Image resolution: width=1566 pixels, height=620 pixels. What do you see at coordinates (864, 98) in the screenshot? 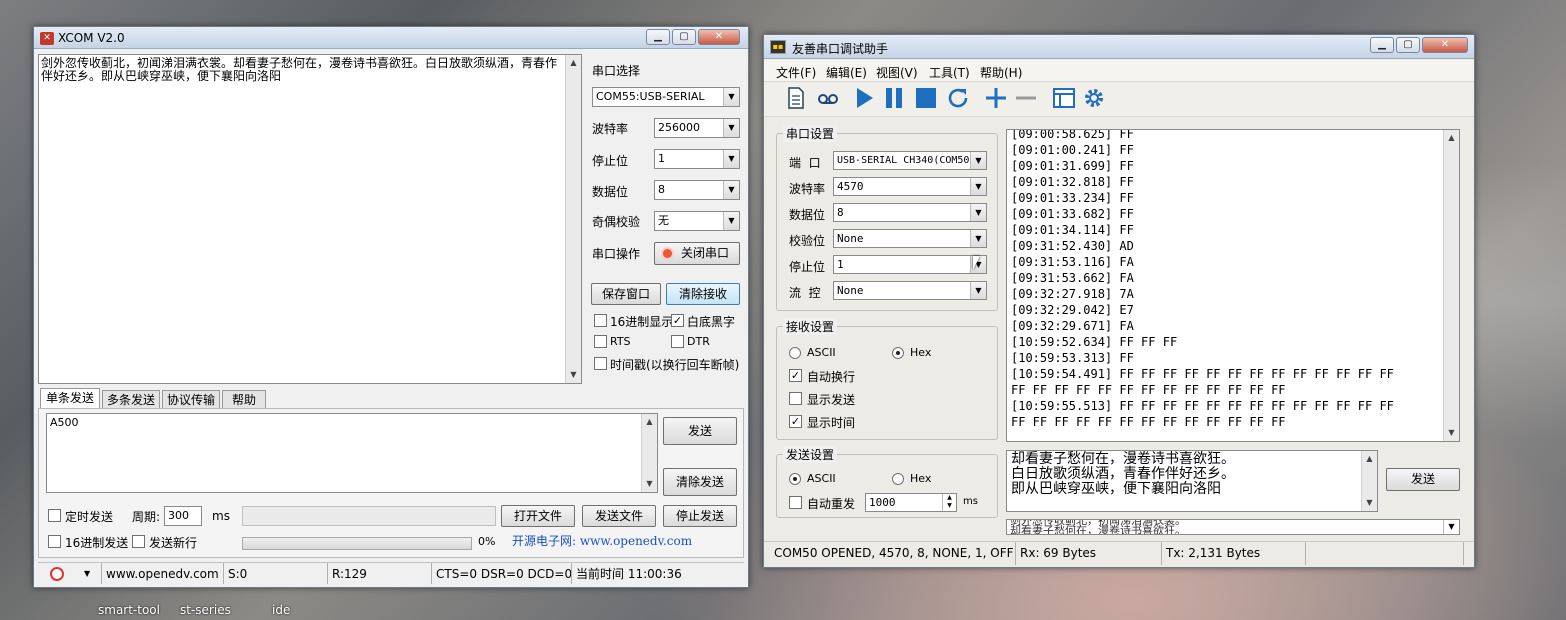
I see `play-icon` at bounding box center [864, 98].